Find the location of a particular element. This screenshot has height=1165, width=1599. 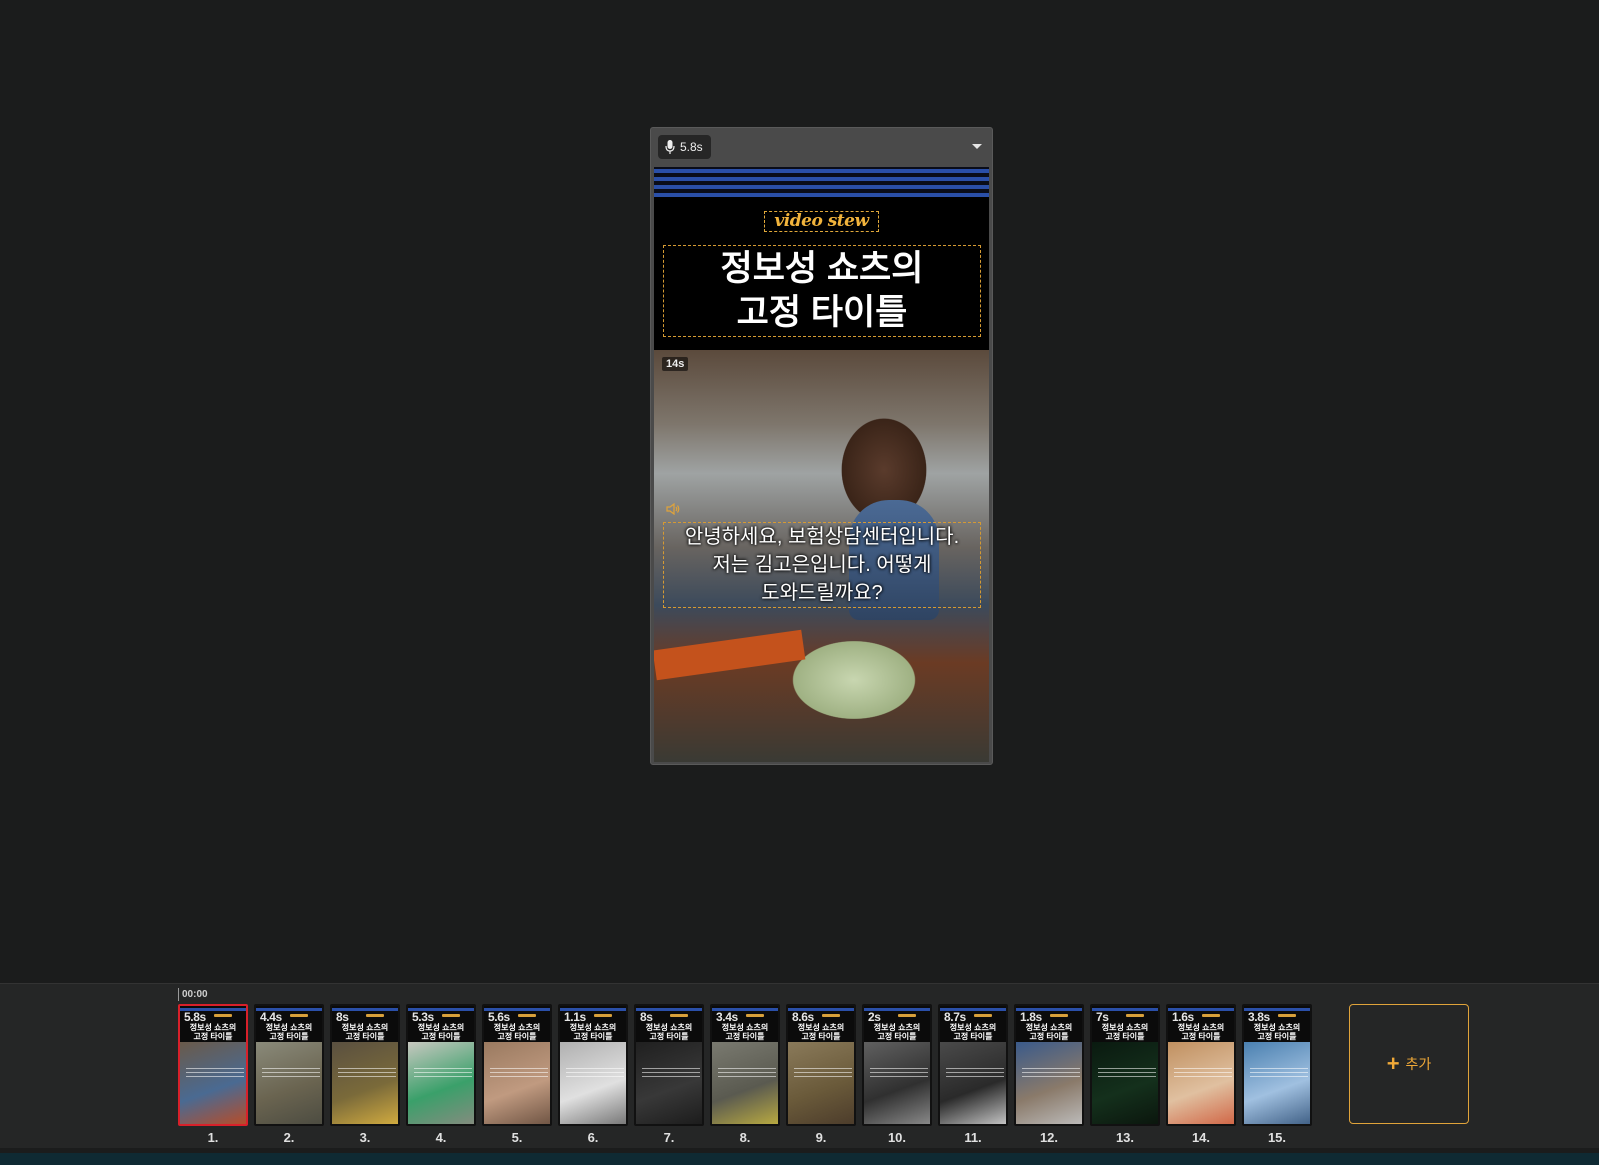

add-scene-button: + 추가 is located at coordinates (1409, 1064).